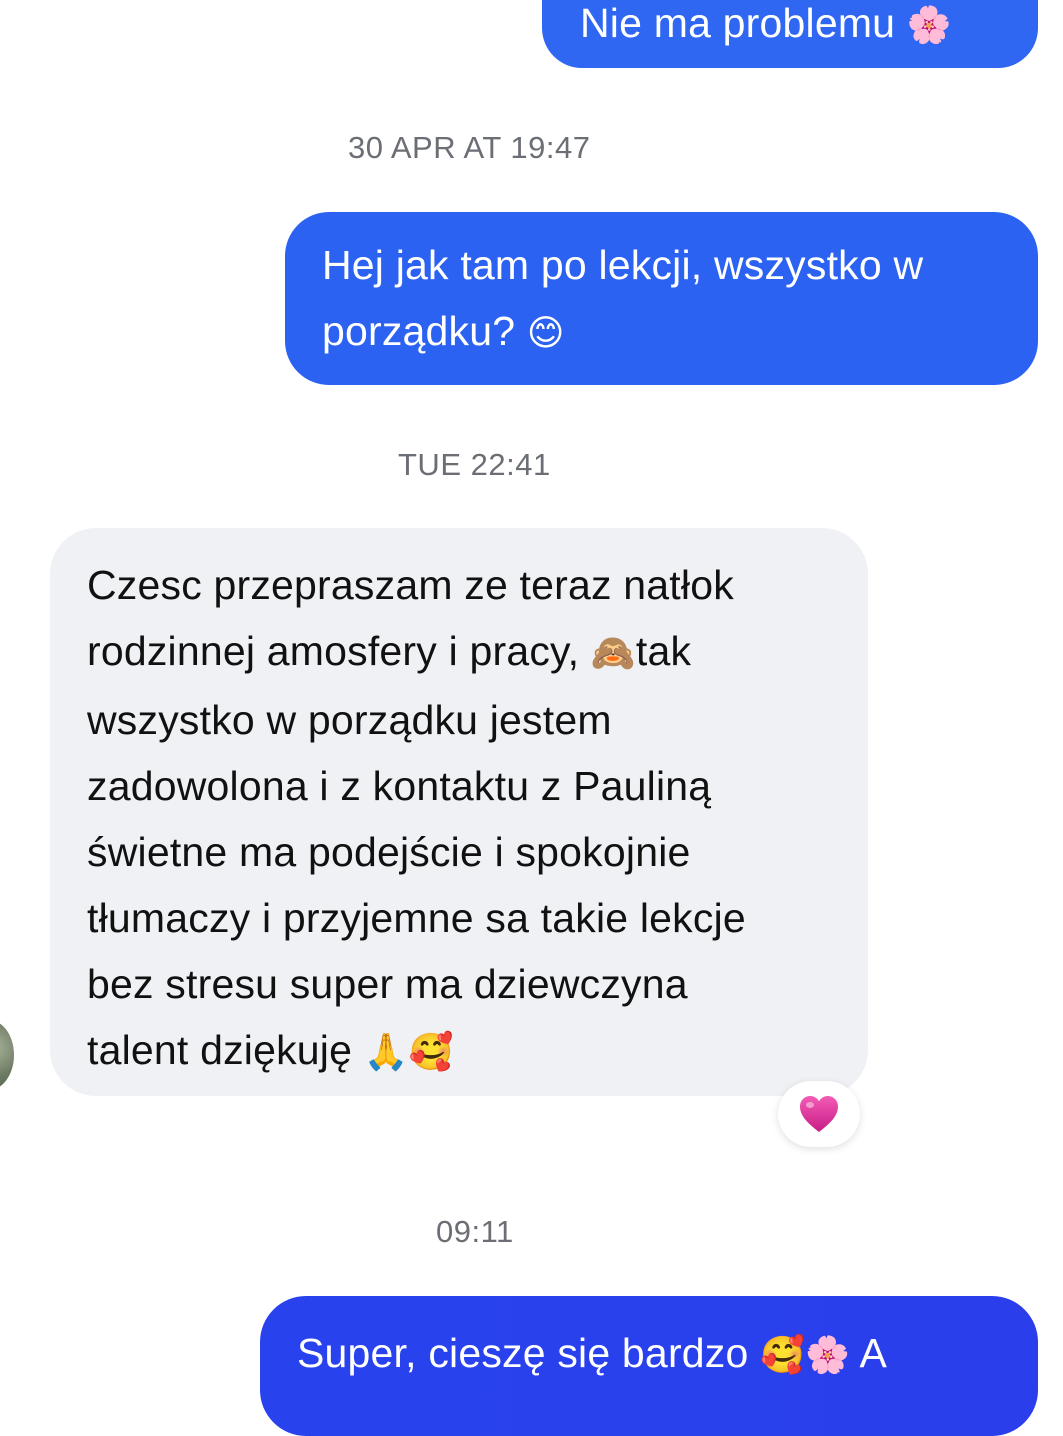  I want to click on message-text-line: talent dziękuję 🙏🥰, so click(270, 1050).